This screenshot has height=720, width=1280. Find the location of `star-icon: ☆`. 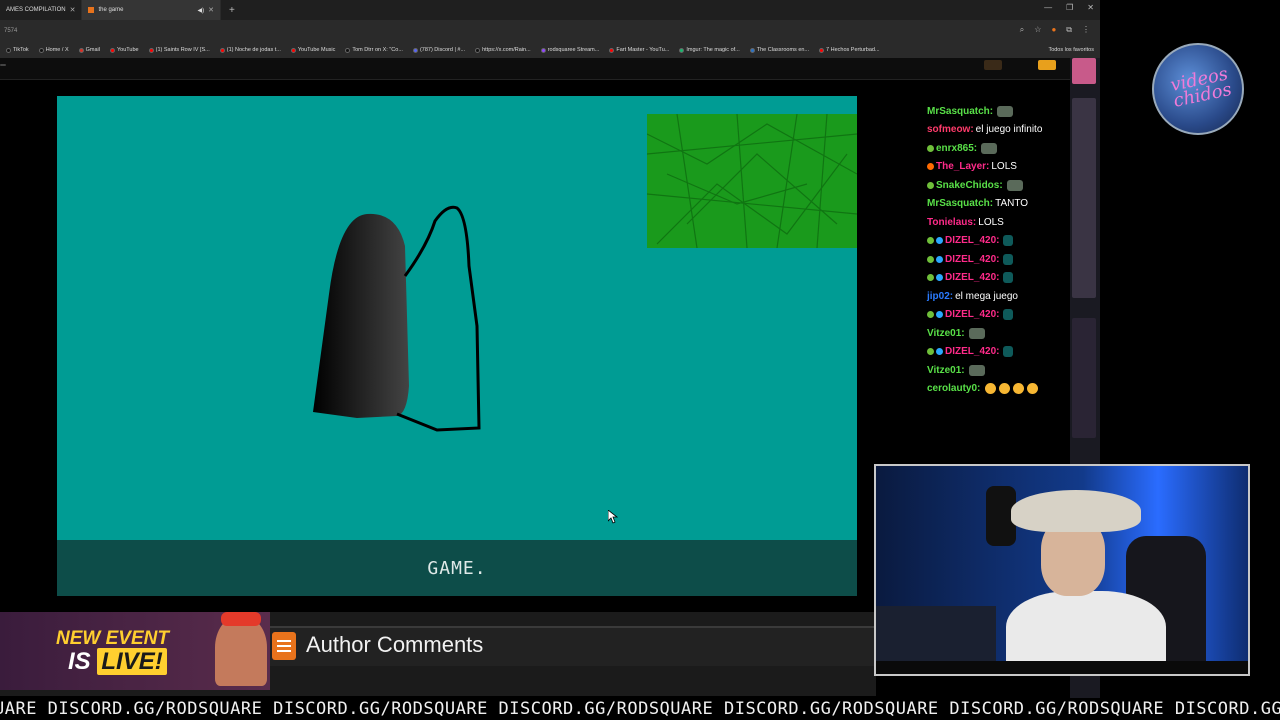

star-icon: ☆ is located at coordinates (1037, 30).